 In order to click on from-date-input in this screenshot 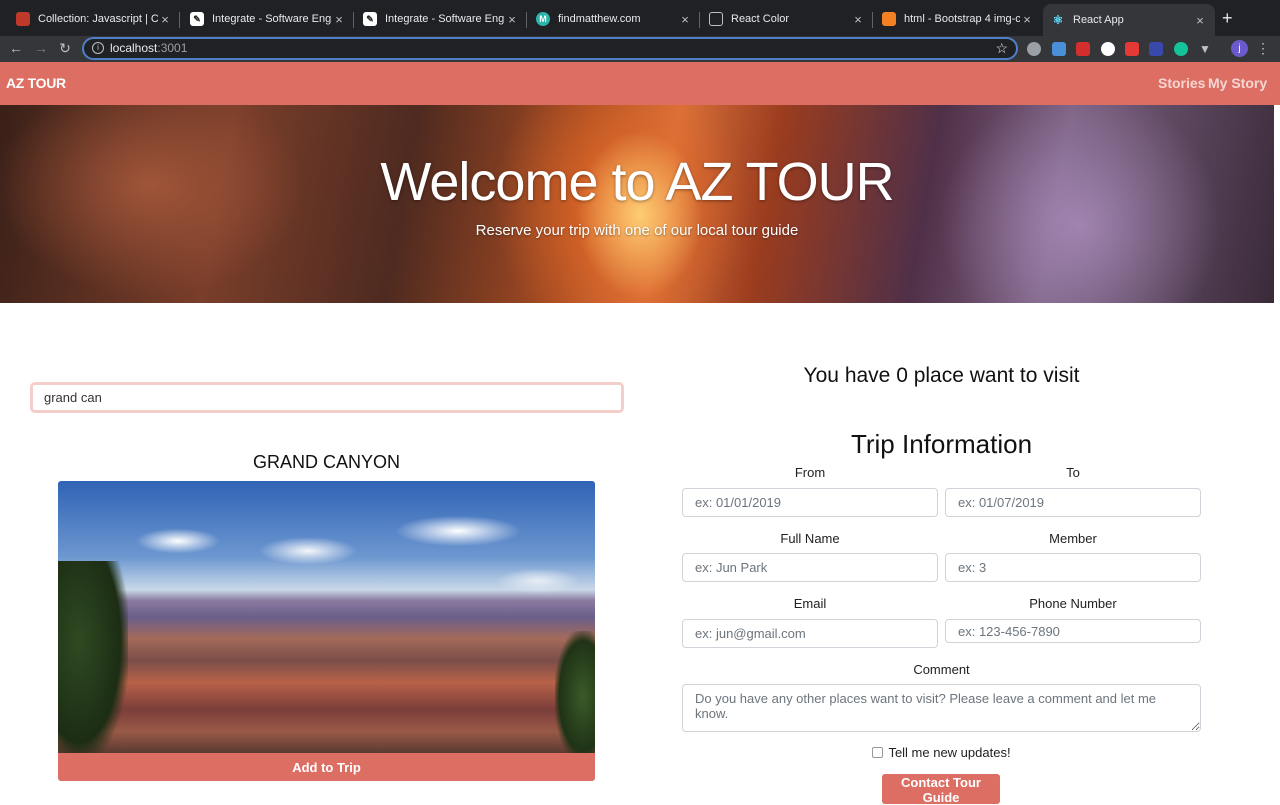, I will do `click(810, 502)`.